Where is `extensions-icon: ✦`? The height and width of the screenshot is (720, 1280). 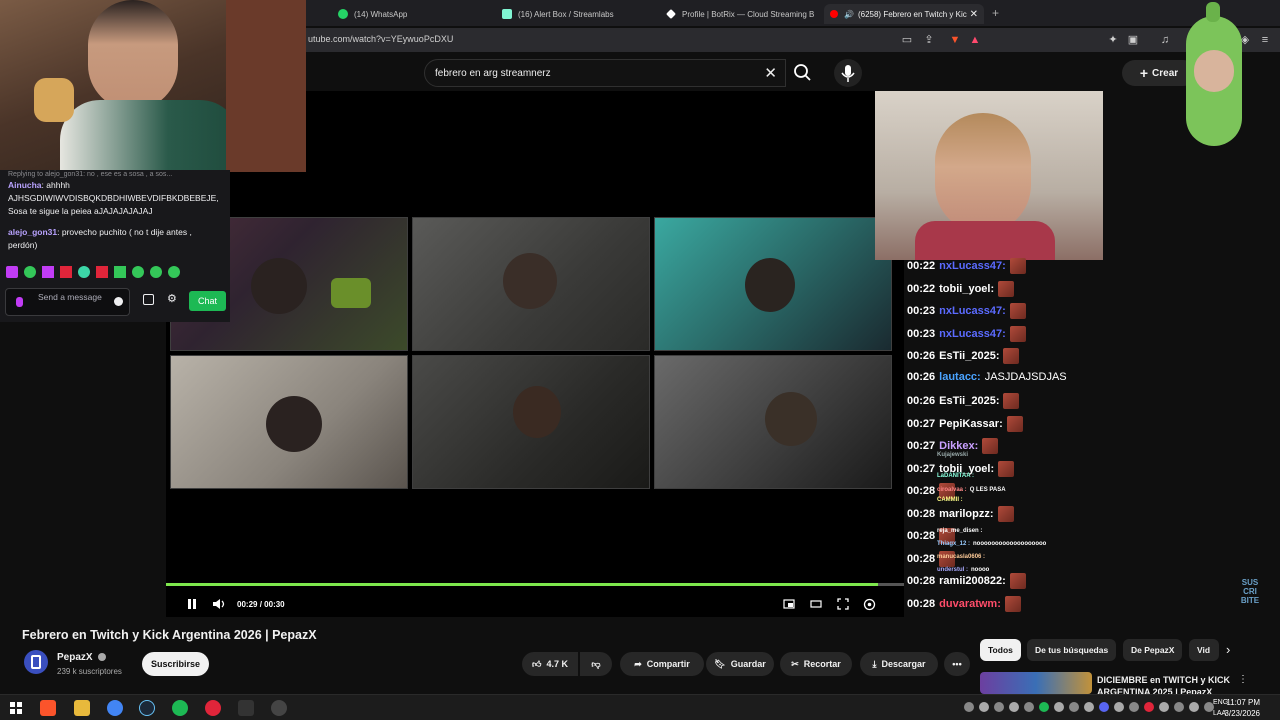 extensions-icon: ✦ is located at coordinates (1113, 40).